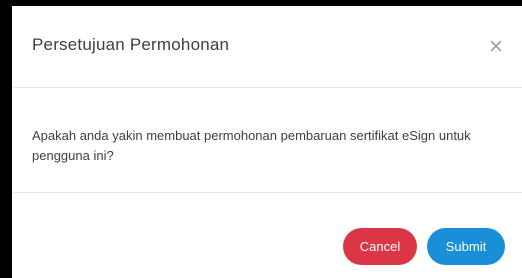  Describe the element at coordinates (380, 246) in the screenshot. I see `cancel-button: Cancel` at that location.